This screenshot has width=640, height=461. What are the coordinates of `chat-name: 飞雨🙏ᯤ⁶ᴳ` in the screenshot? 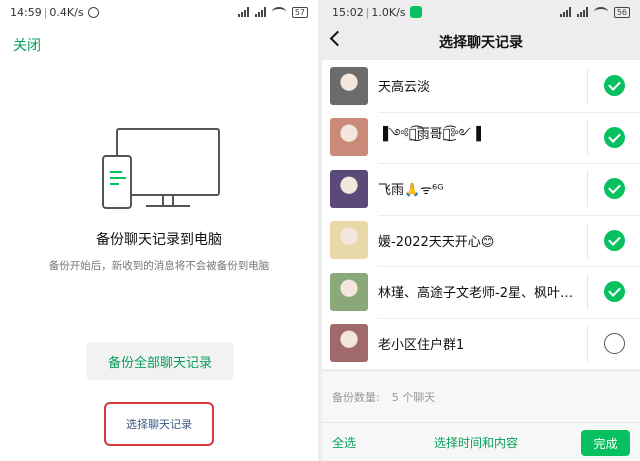 It's located at (411, 191).